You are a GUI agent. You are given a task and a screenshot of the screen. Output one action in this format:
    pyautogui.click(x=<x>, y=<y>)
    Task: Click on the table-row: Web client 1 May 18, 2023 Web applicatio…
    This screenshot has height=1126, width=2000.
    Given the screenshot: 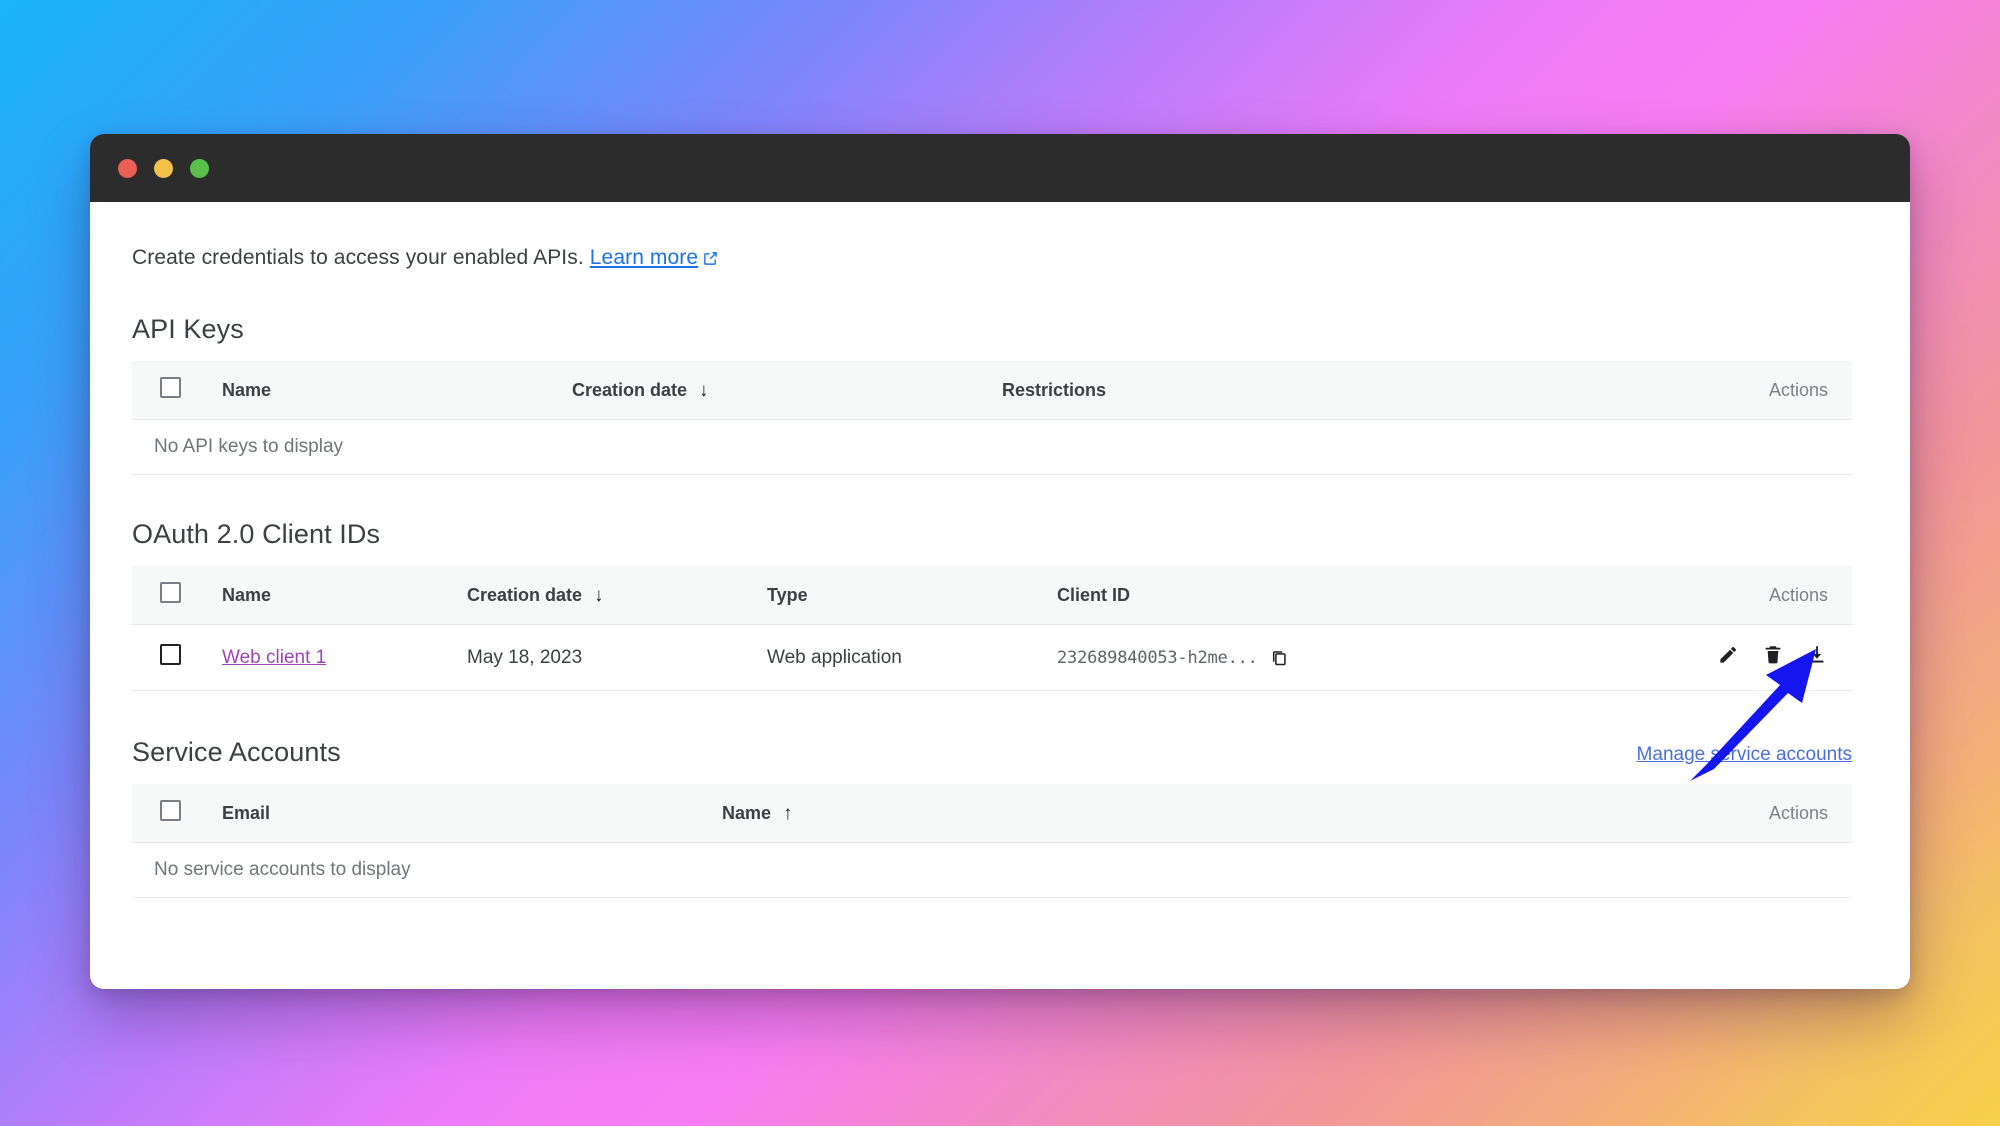 What is the action you would take?
    pyautogui.click(x=992, y=657)
    